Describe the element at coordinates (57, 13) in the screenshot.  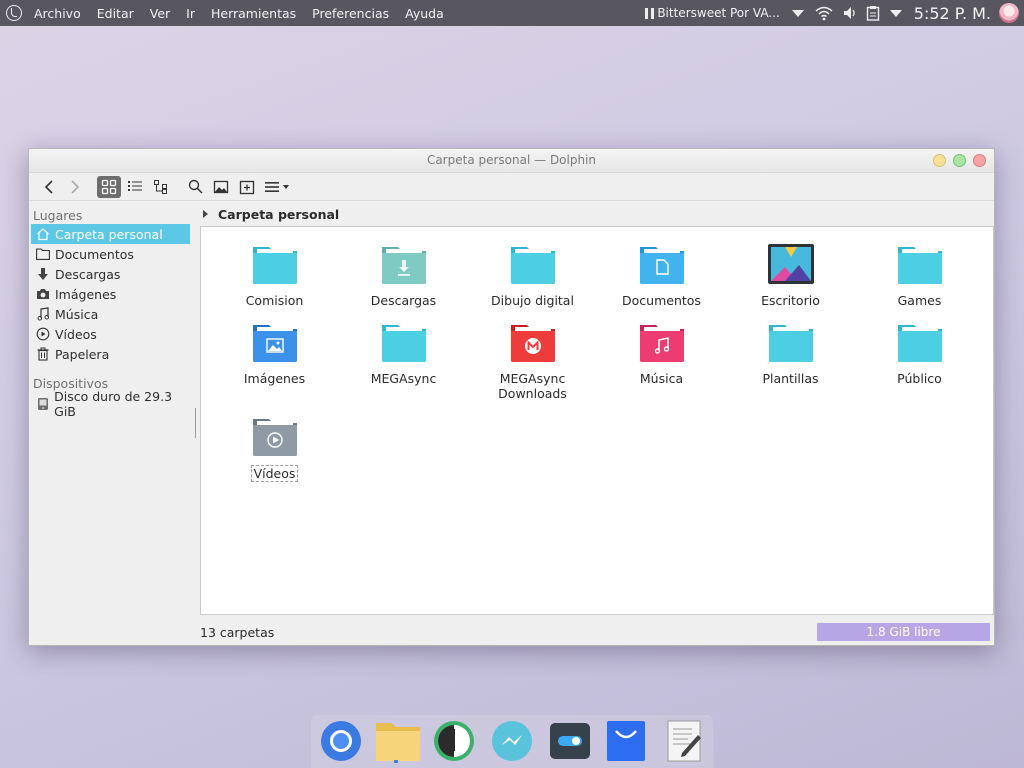
I see `menu-archivo: Archivo` at that location.